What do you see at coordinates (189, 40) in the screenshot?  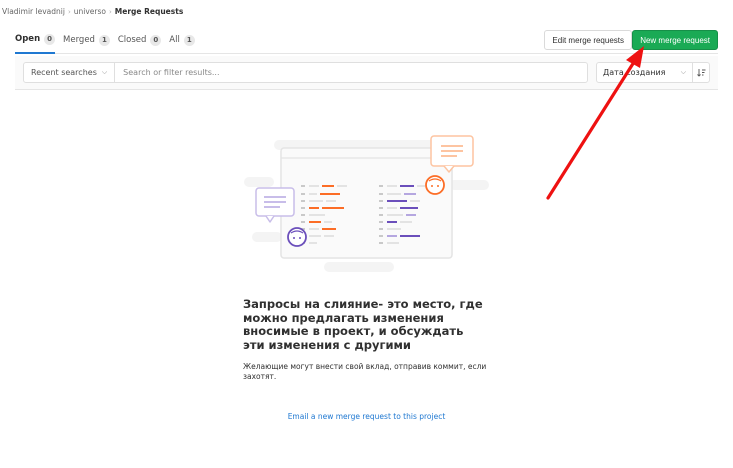 I see `tab-all-count-badge: 1` at bounding box center [189, 40].